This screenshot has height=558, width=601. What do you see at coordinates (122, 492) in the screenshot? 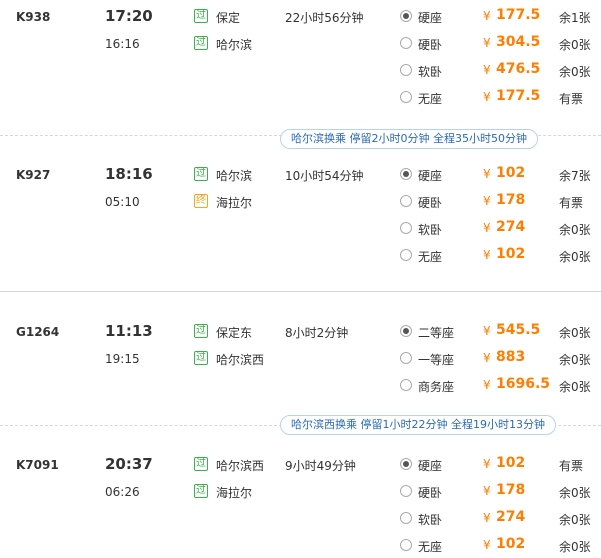
I see `arrival-time: 06:26` at bounding box center [122, 492].